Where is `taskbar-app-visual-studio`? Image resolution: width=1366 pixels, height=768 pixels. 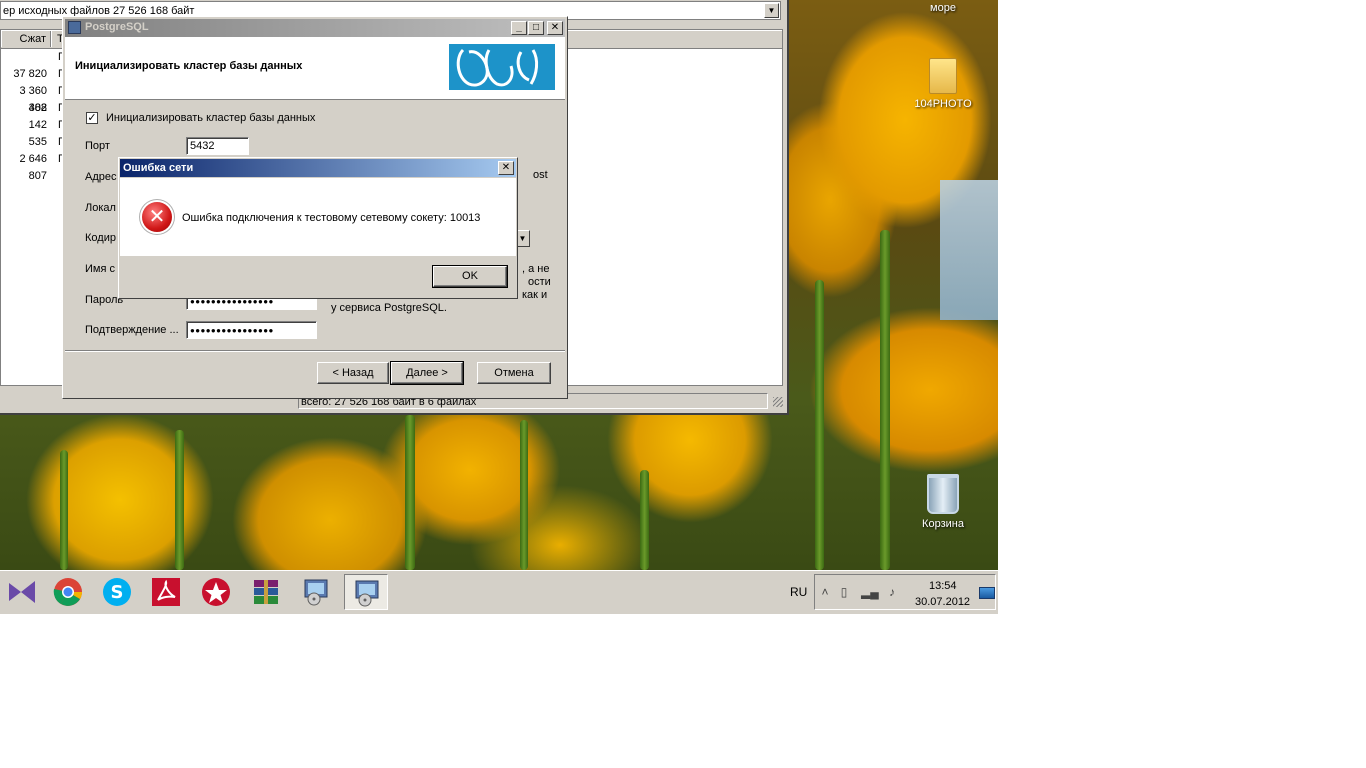
taskbar-app-visual-studio is located at coordinates (20, 592).